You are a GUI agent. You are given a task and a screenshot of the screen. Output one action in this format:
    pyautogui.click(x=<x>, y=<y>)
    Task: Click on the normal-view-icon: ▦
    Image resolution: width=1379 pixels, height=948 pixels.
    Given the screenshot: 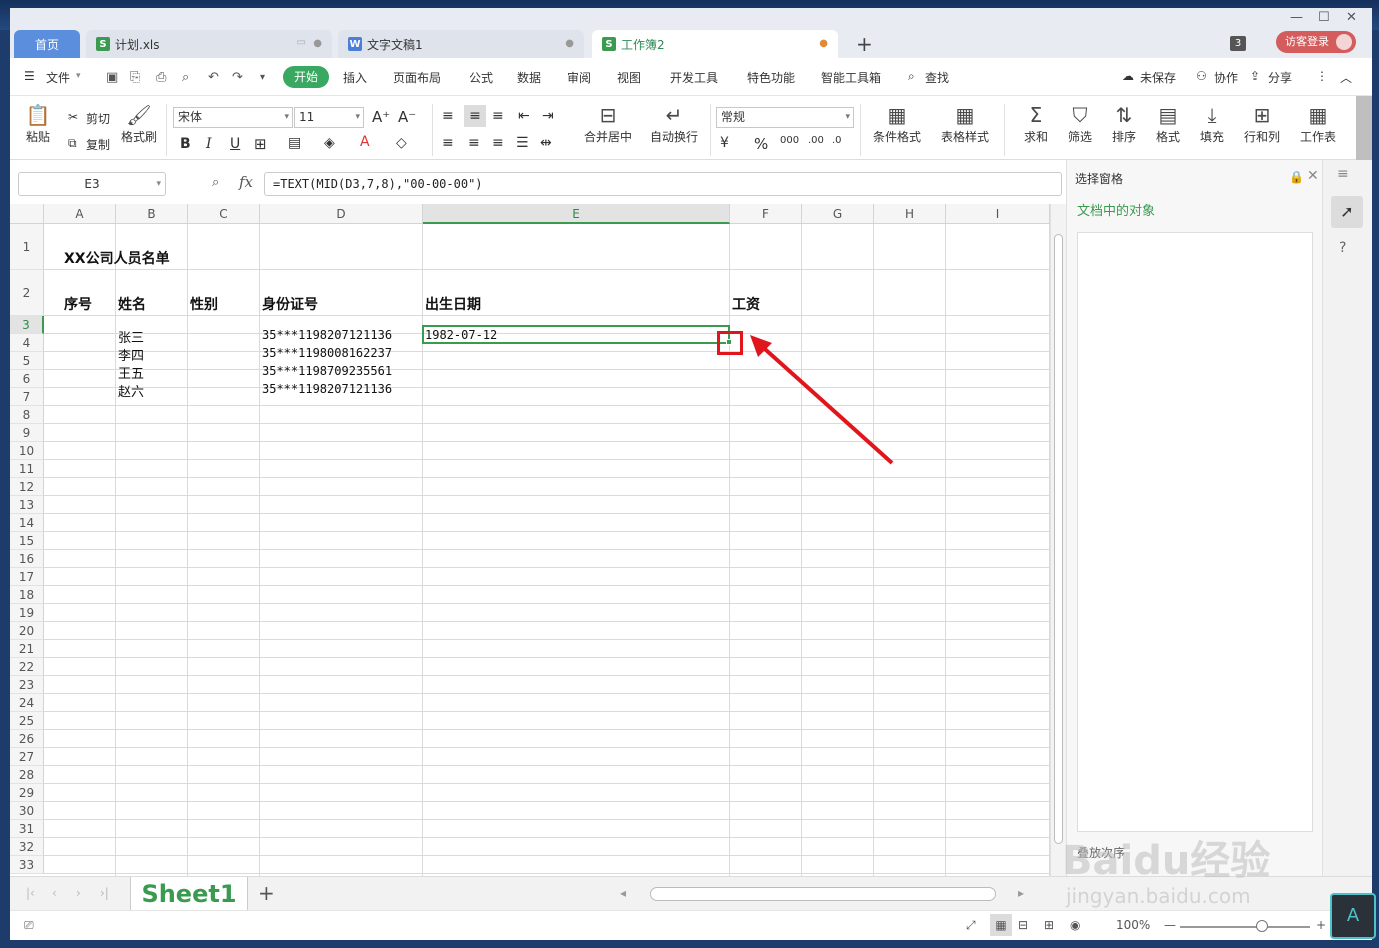 What is the action you would take?
    pyautogui.click(x=1001, y=925)
    